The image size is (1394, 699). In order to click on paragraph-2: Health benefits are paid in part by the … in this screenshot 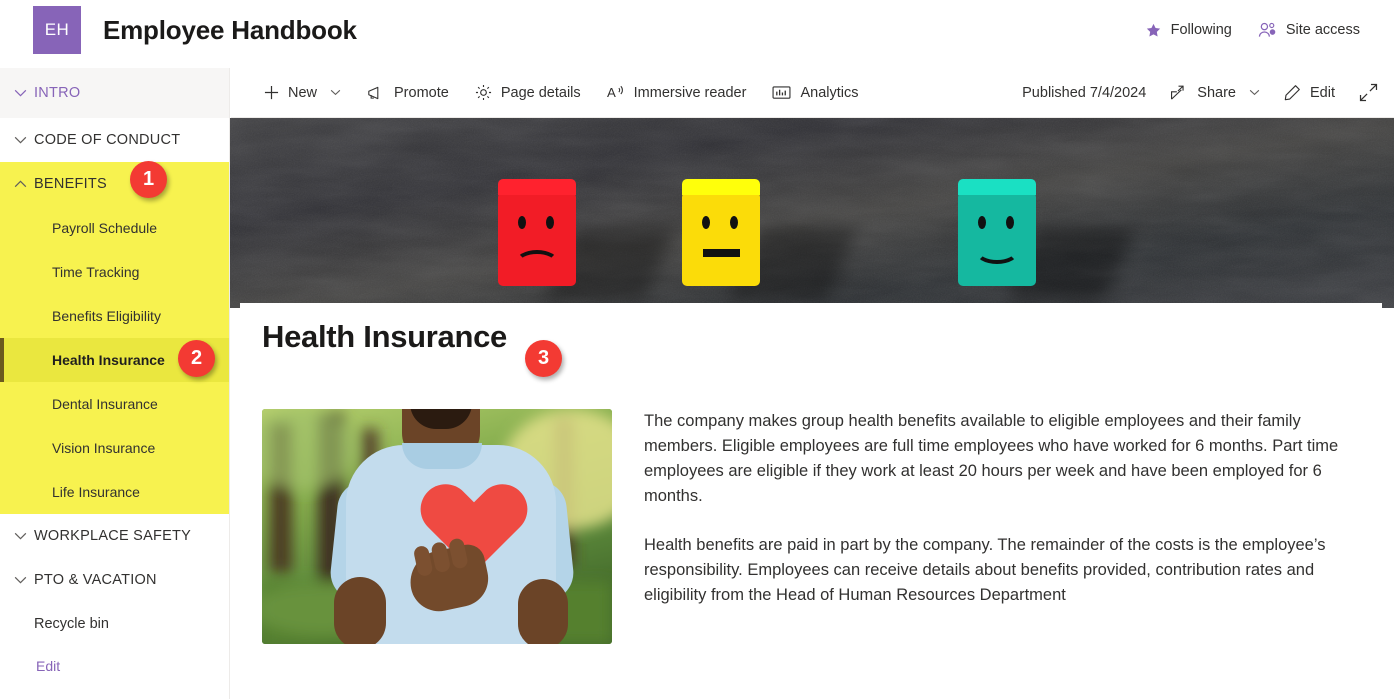, I will do `click(985, 570)`.